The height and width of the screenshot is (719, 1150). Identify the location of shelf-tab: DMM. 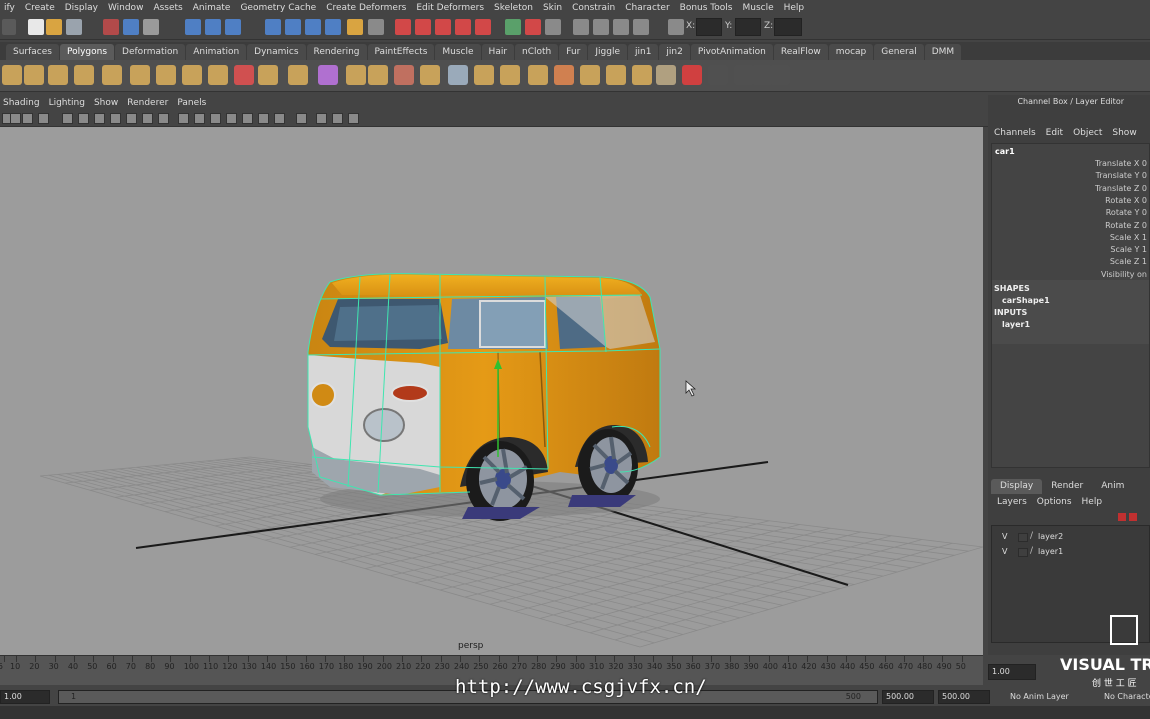
(943, 52).